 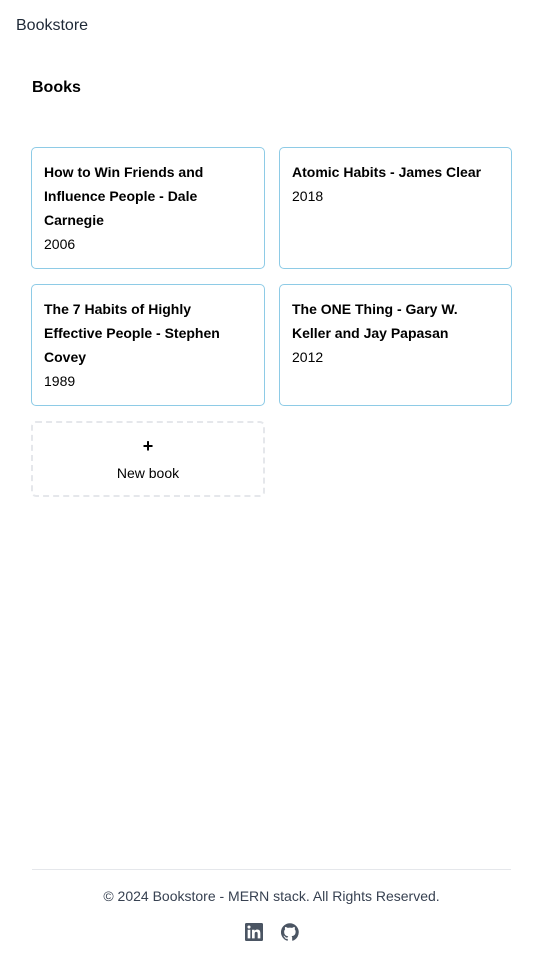 I want to click on new-book-button: + New book, so click(x=148, y=459).